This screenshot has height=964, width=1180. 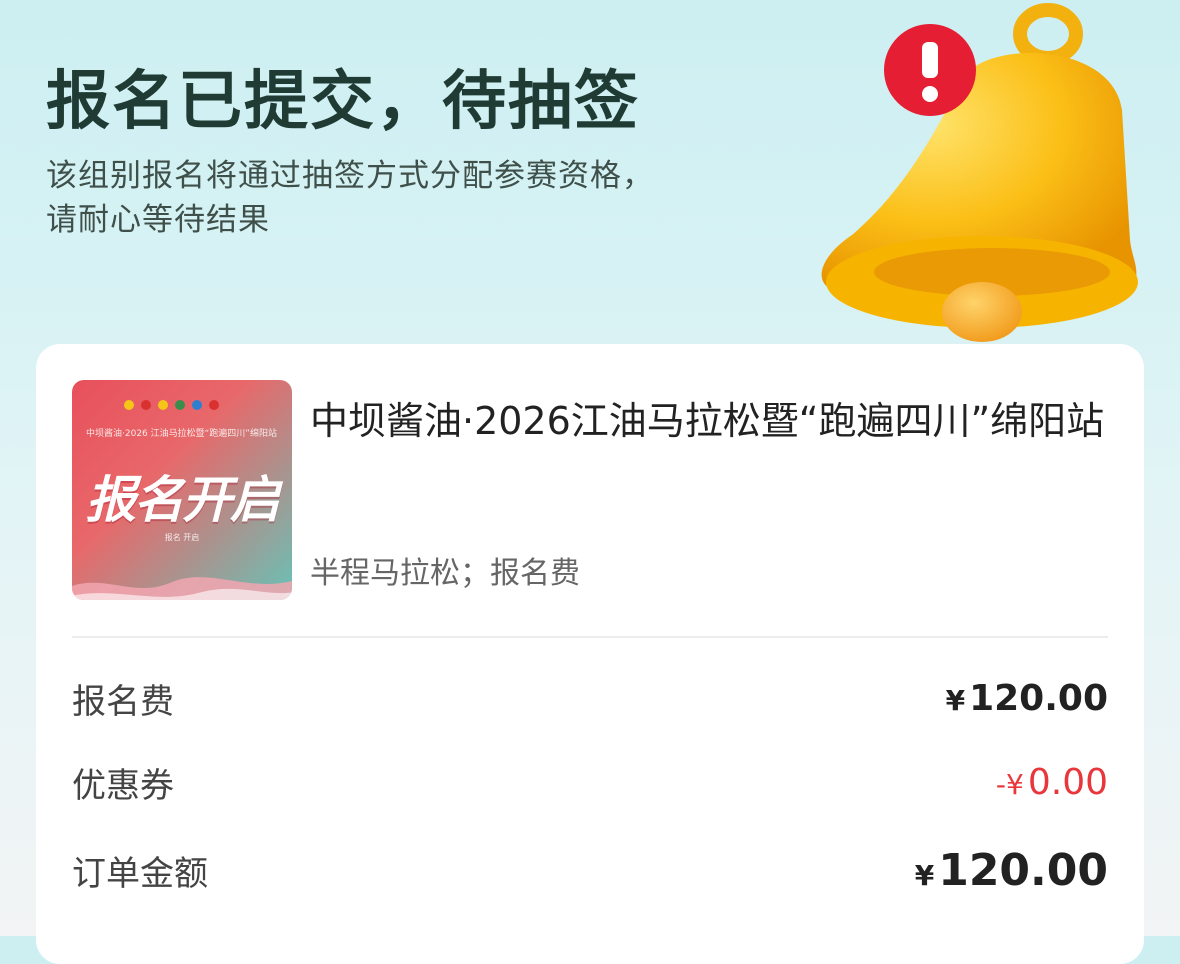 What do you see at coordinates (140, 873) in the screenshot?
I see `total-label: 订单金额` at bounding box center [140, 873].